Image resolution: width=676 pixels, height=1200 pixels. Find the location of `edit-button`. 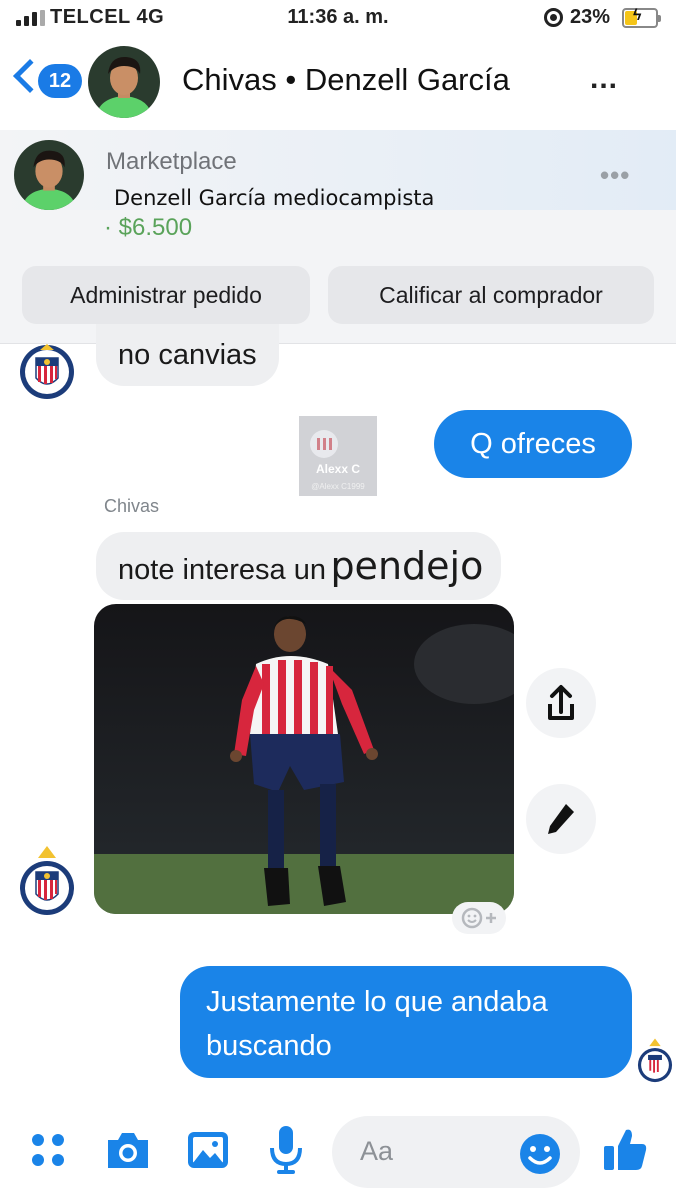

edit-button is located at coordinates (561, 819).